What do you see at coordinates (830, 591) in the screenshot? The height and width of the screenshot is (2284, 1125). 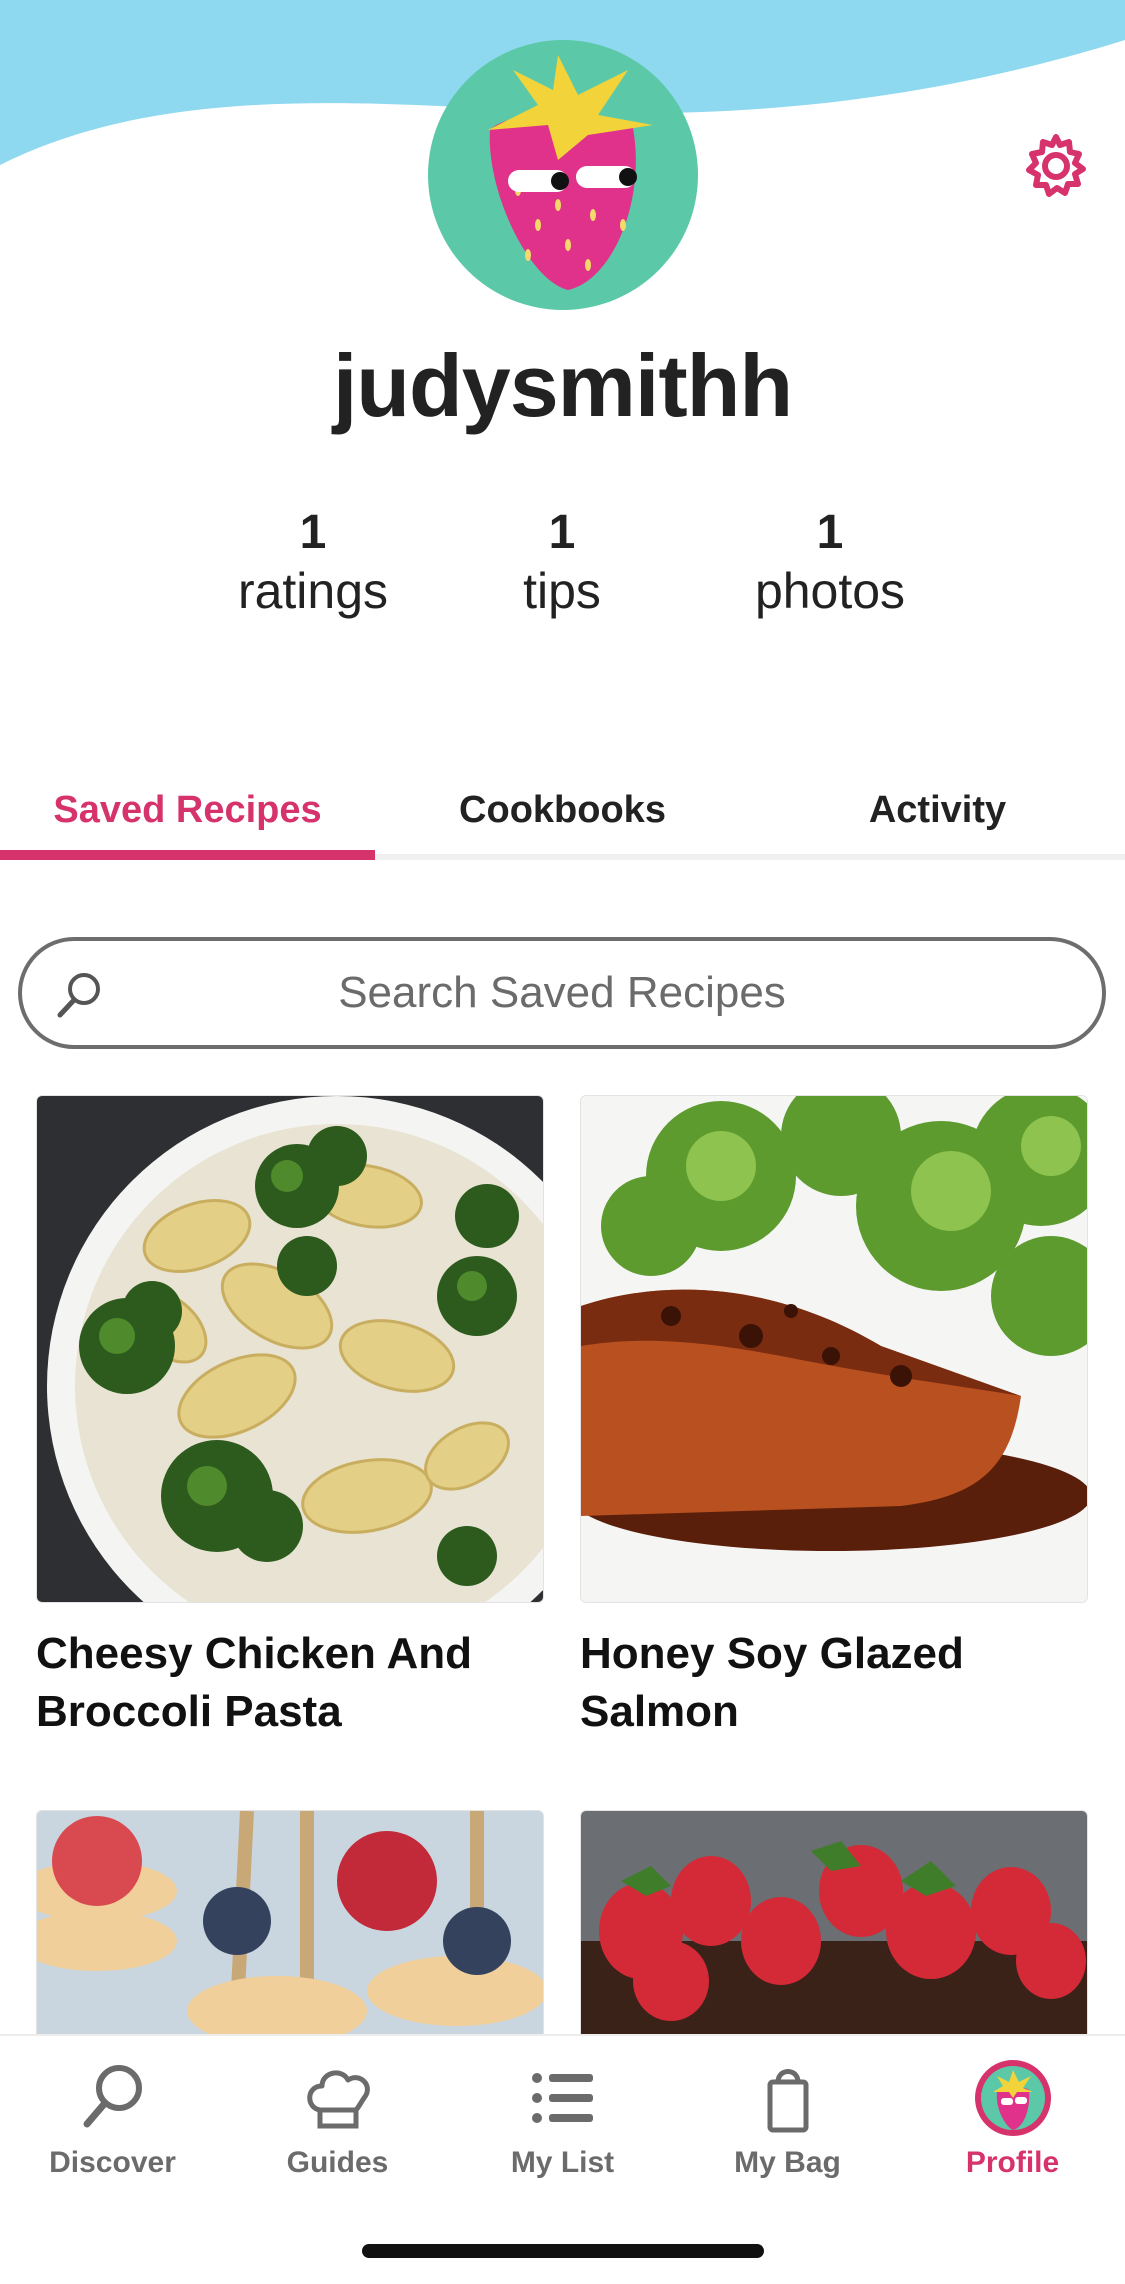 I see `stat-label: photos` at bounding box center [830, 591].